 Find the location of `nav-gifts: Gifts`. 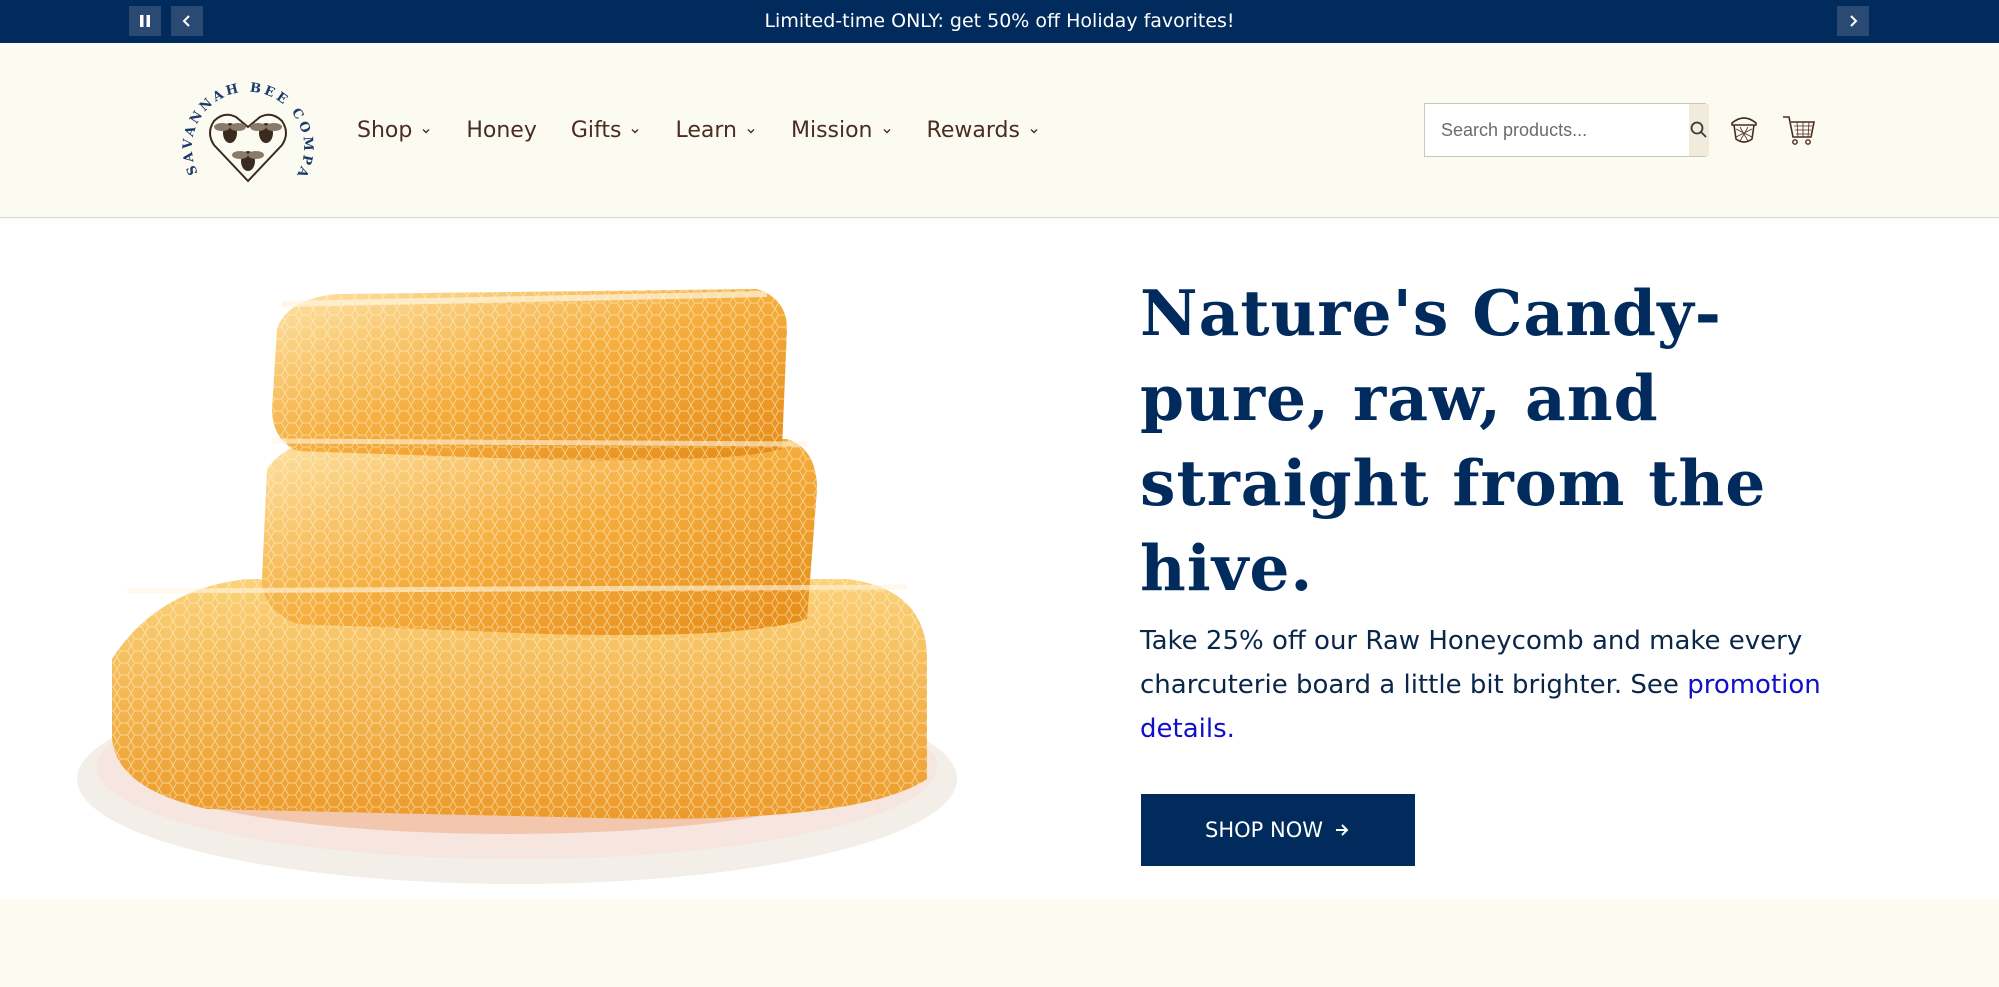

nav-gifts: Gifts is located at coordinates (606, 130).